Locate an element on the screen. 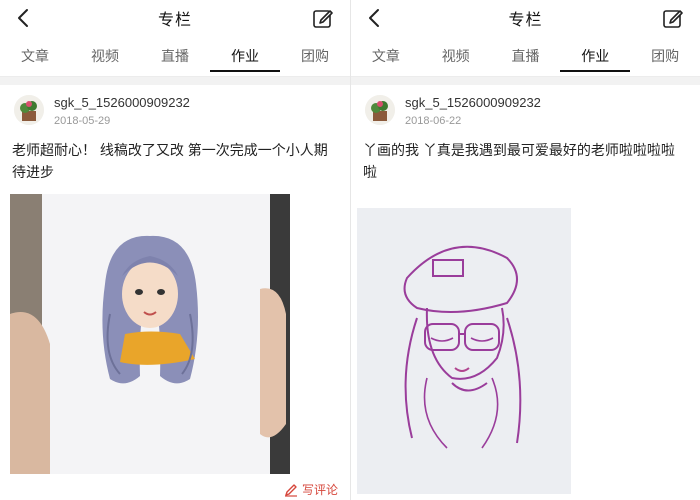  post-date: 2018-05-29 is located at coordinates (82, 121).